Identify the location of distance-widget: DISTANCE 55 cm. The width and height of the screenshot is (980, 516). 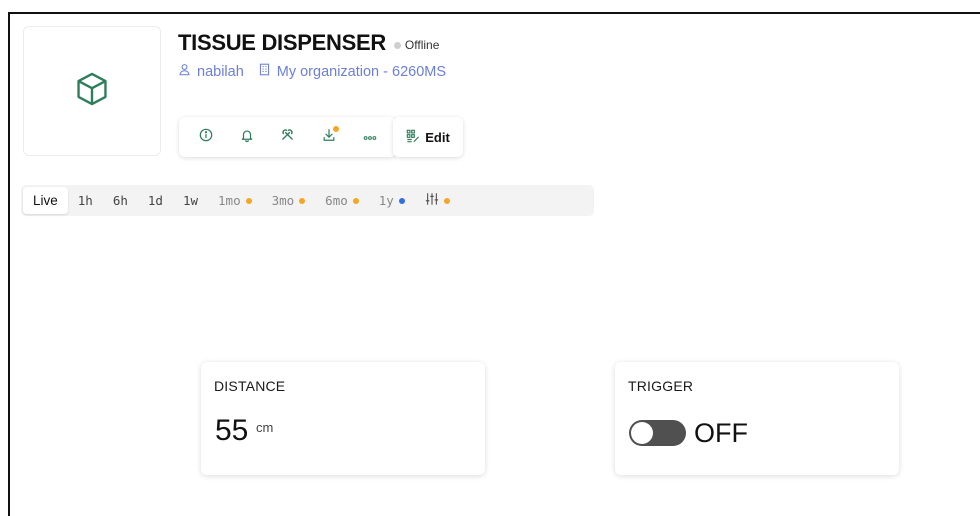
(343, 418).